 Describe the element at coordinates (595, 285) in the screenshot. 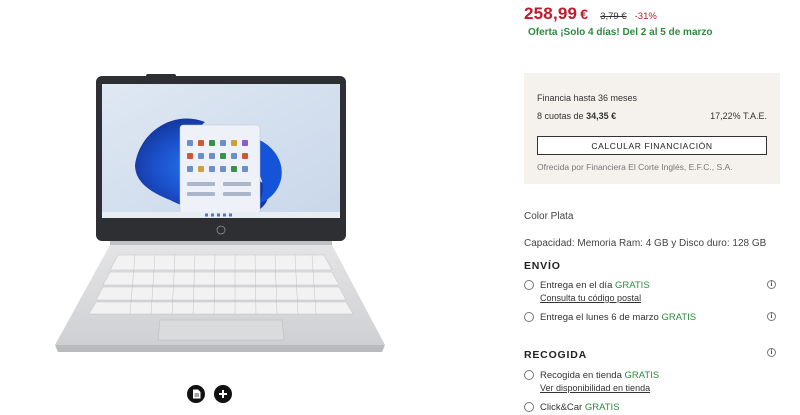

I see `option-label: Entrega en el día GRATIS` at that location.